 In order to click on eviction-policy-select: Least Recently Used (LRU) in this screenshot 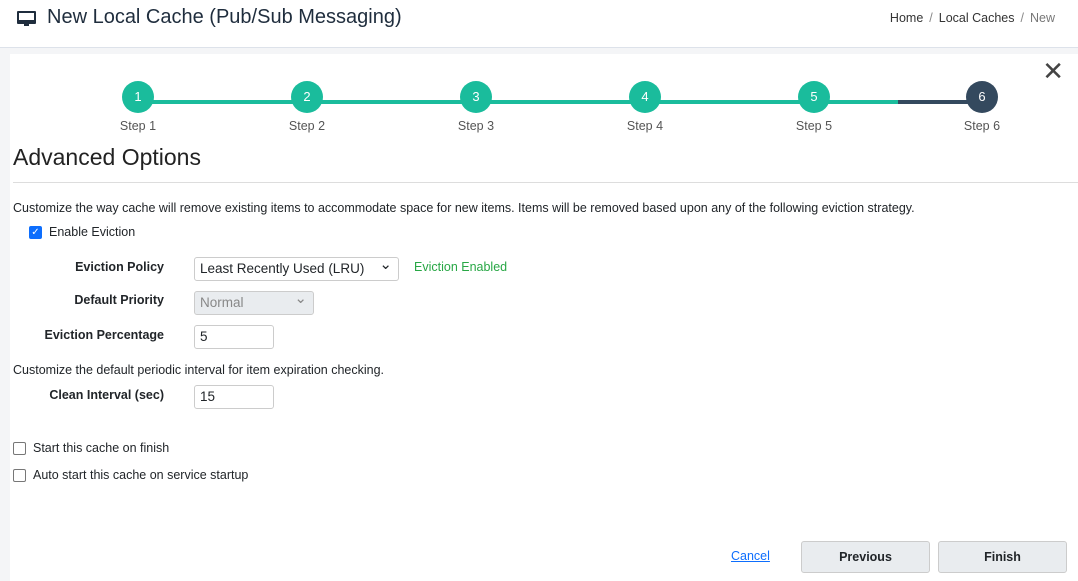, I will do `click(296, 268)`.